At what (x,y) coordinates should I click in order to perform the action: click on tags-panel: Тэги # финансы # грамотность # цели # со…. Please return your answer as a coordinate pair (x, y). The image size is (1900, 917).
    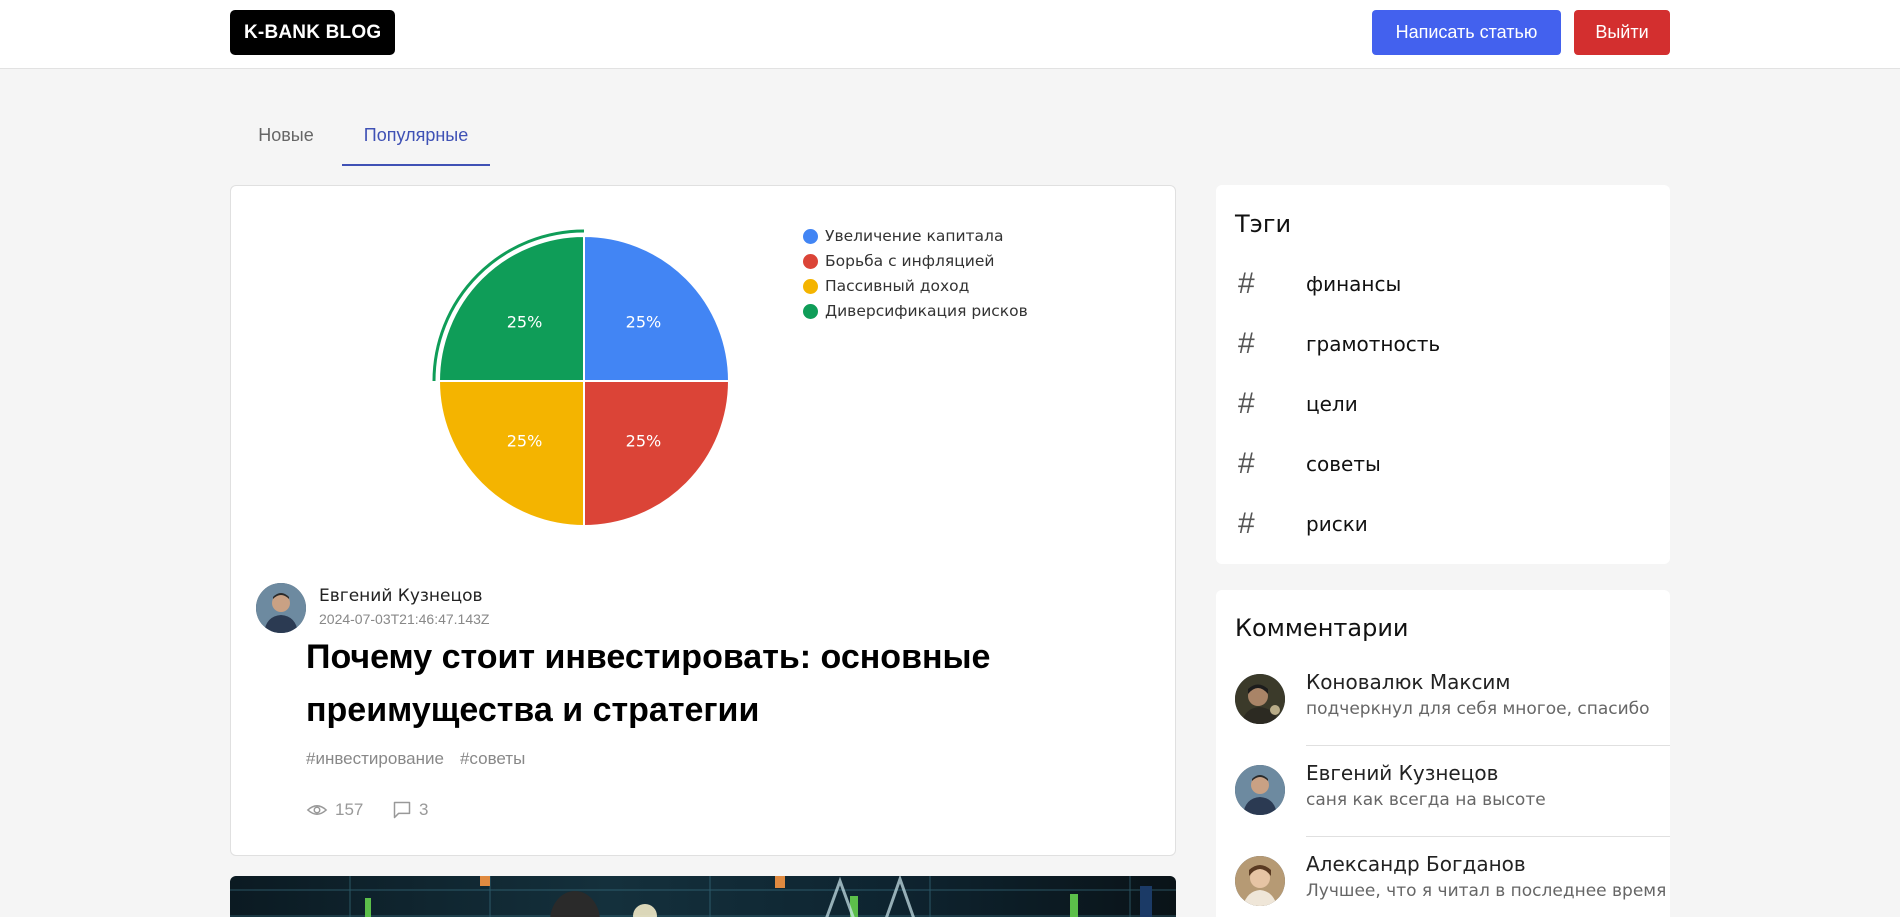
    Looking at the image, I should click on (1443, 374).